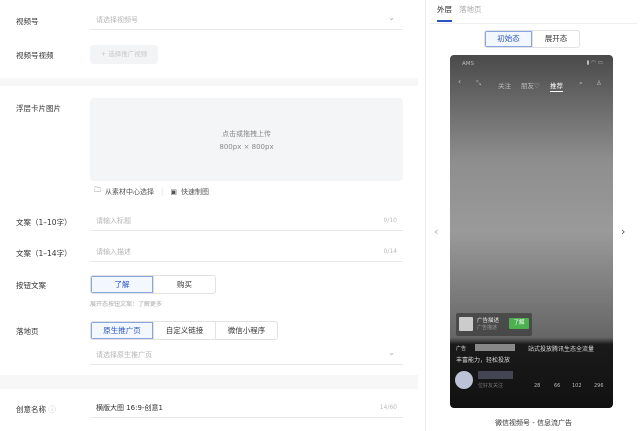 The image size is (640, 431). I want to click on ad-card-thumb, so click(466, 324).